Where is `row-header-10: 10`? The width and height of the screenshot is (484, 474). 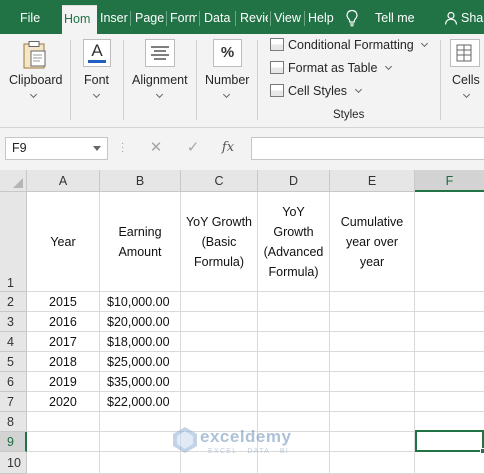 row-header-10: 10 is located at coordinates (13, 463).